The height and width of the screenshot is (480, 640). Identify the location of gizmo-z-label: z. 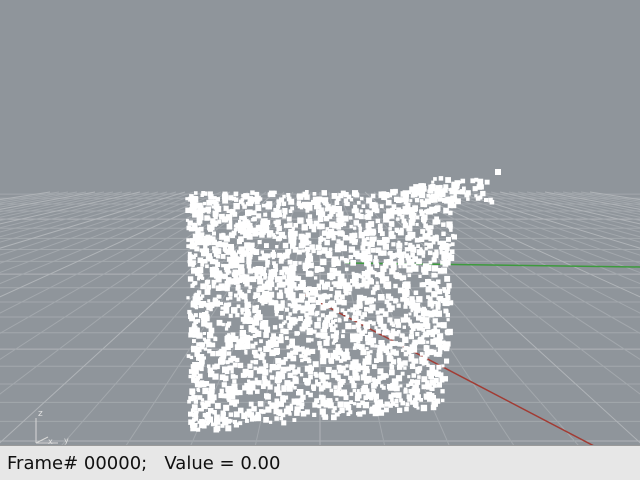
(40, 414).